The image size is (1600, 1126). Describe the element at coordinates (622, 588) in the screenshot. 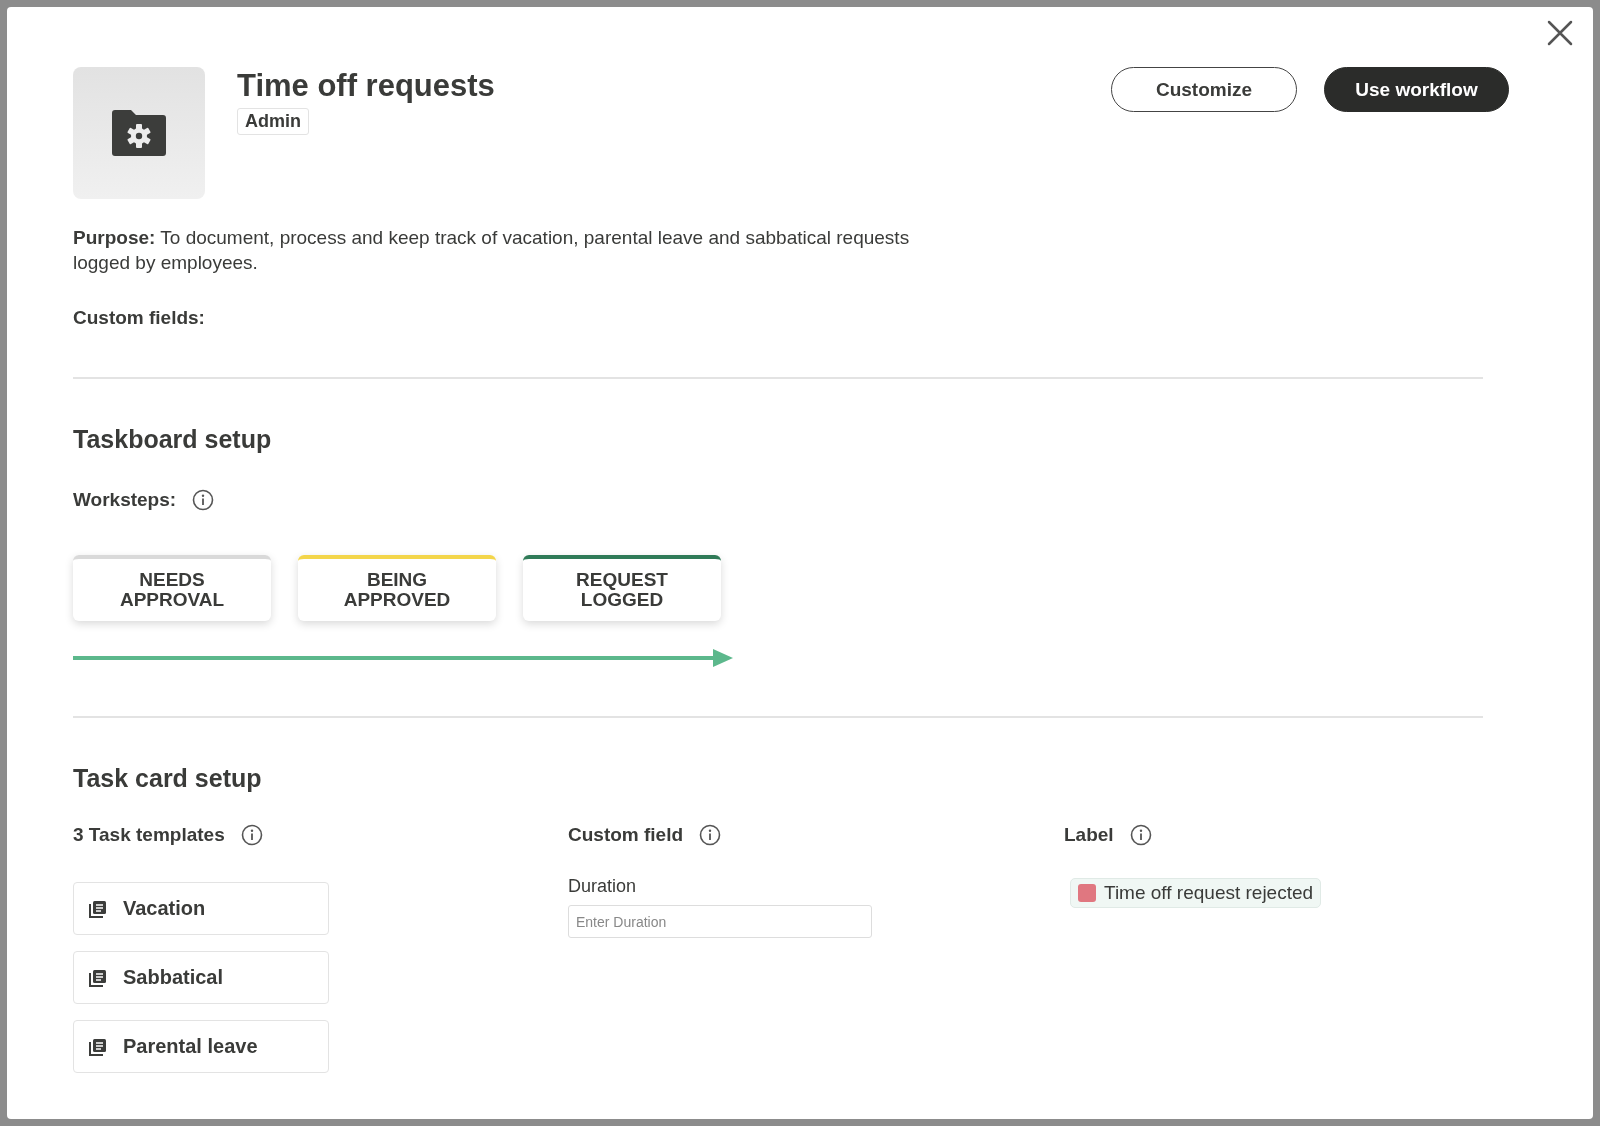

I see `workstep-card: REQUEST LOGGED` at that location.